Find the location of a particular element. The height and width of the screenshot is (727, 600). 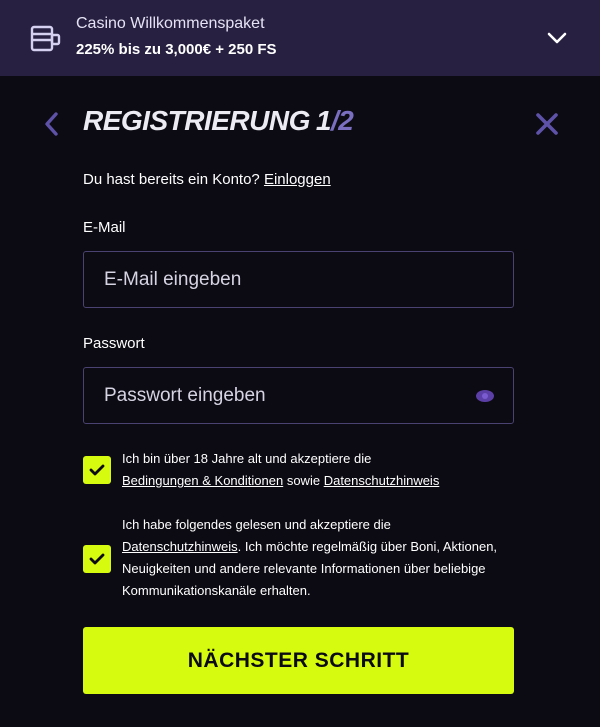

email-field-box is located at coordinates (298, 279).